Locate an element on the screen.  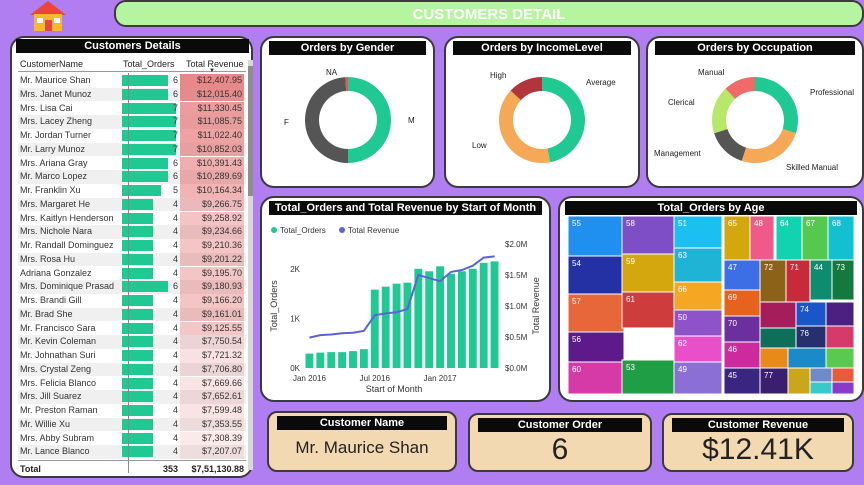
treemap-label: 45 is located at coordinates (732, 375).